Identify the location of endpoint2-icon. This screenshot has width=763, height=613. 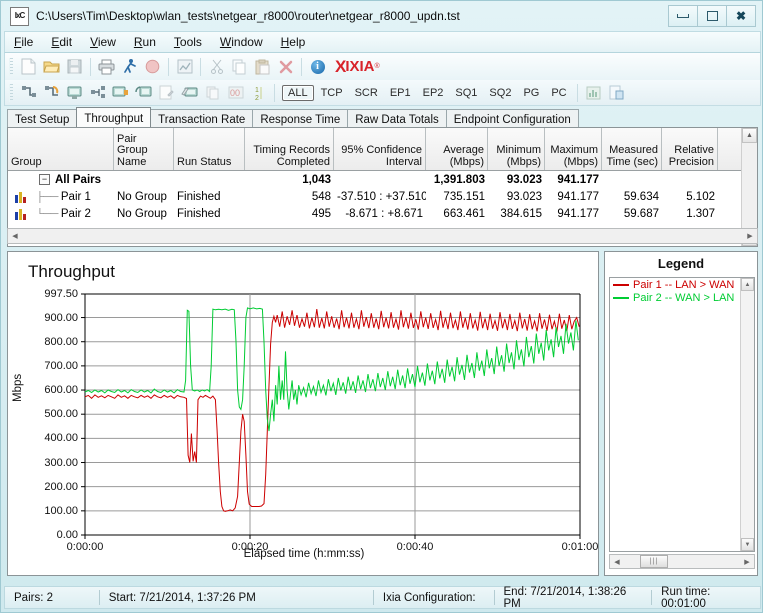
(120, 92).